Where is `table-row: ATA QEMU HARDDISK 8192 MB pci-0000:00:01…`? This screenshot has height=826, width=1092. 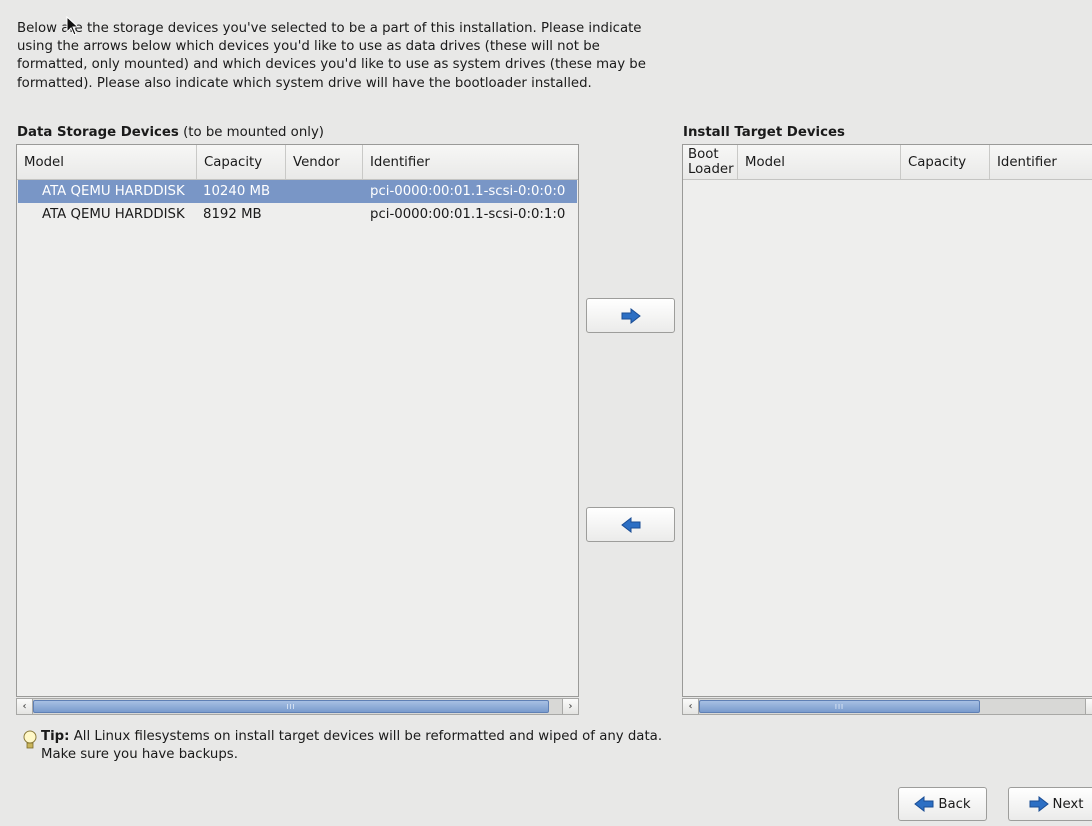 table-row: ATA QEMU HARDDISK 8192 MB pci-0000:00:01… is located at coordinates (297, 214).